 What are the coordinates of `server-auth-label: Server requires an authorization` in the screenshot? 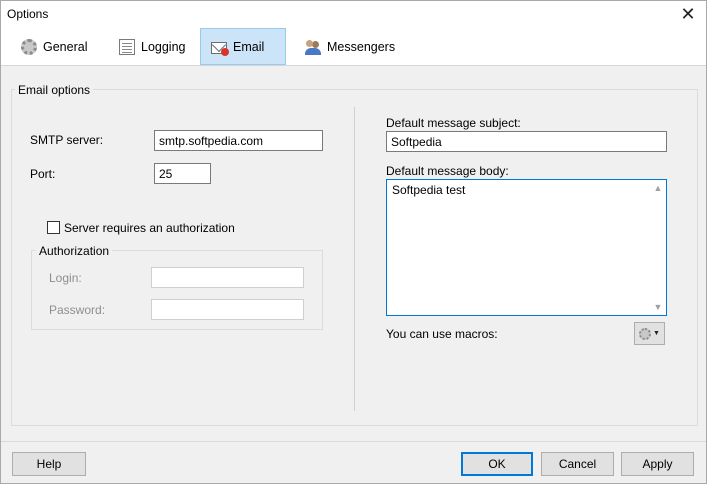 It's located at (149, 228).